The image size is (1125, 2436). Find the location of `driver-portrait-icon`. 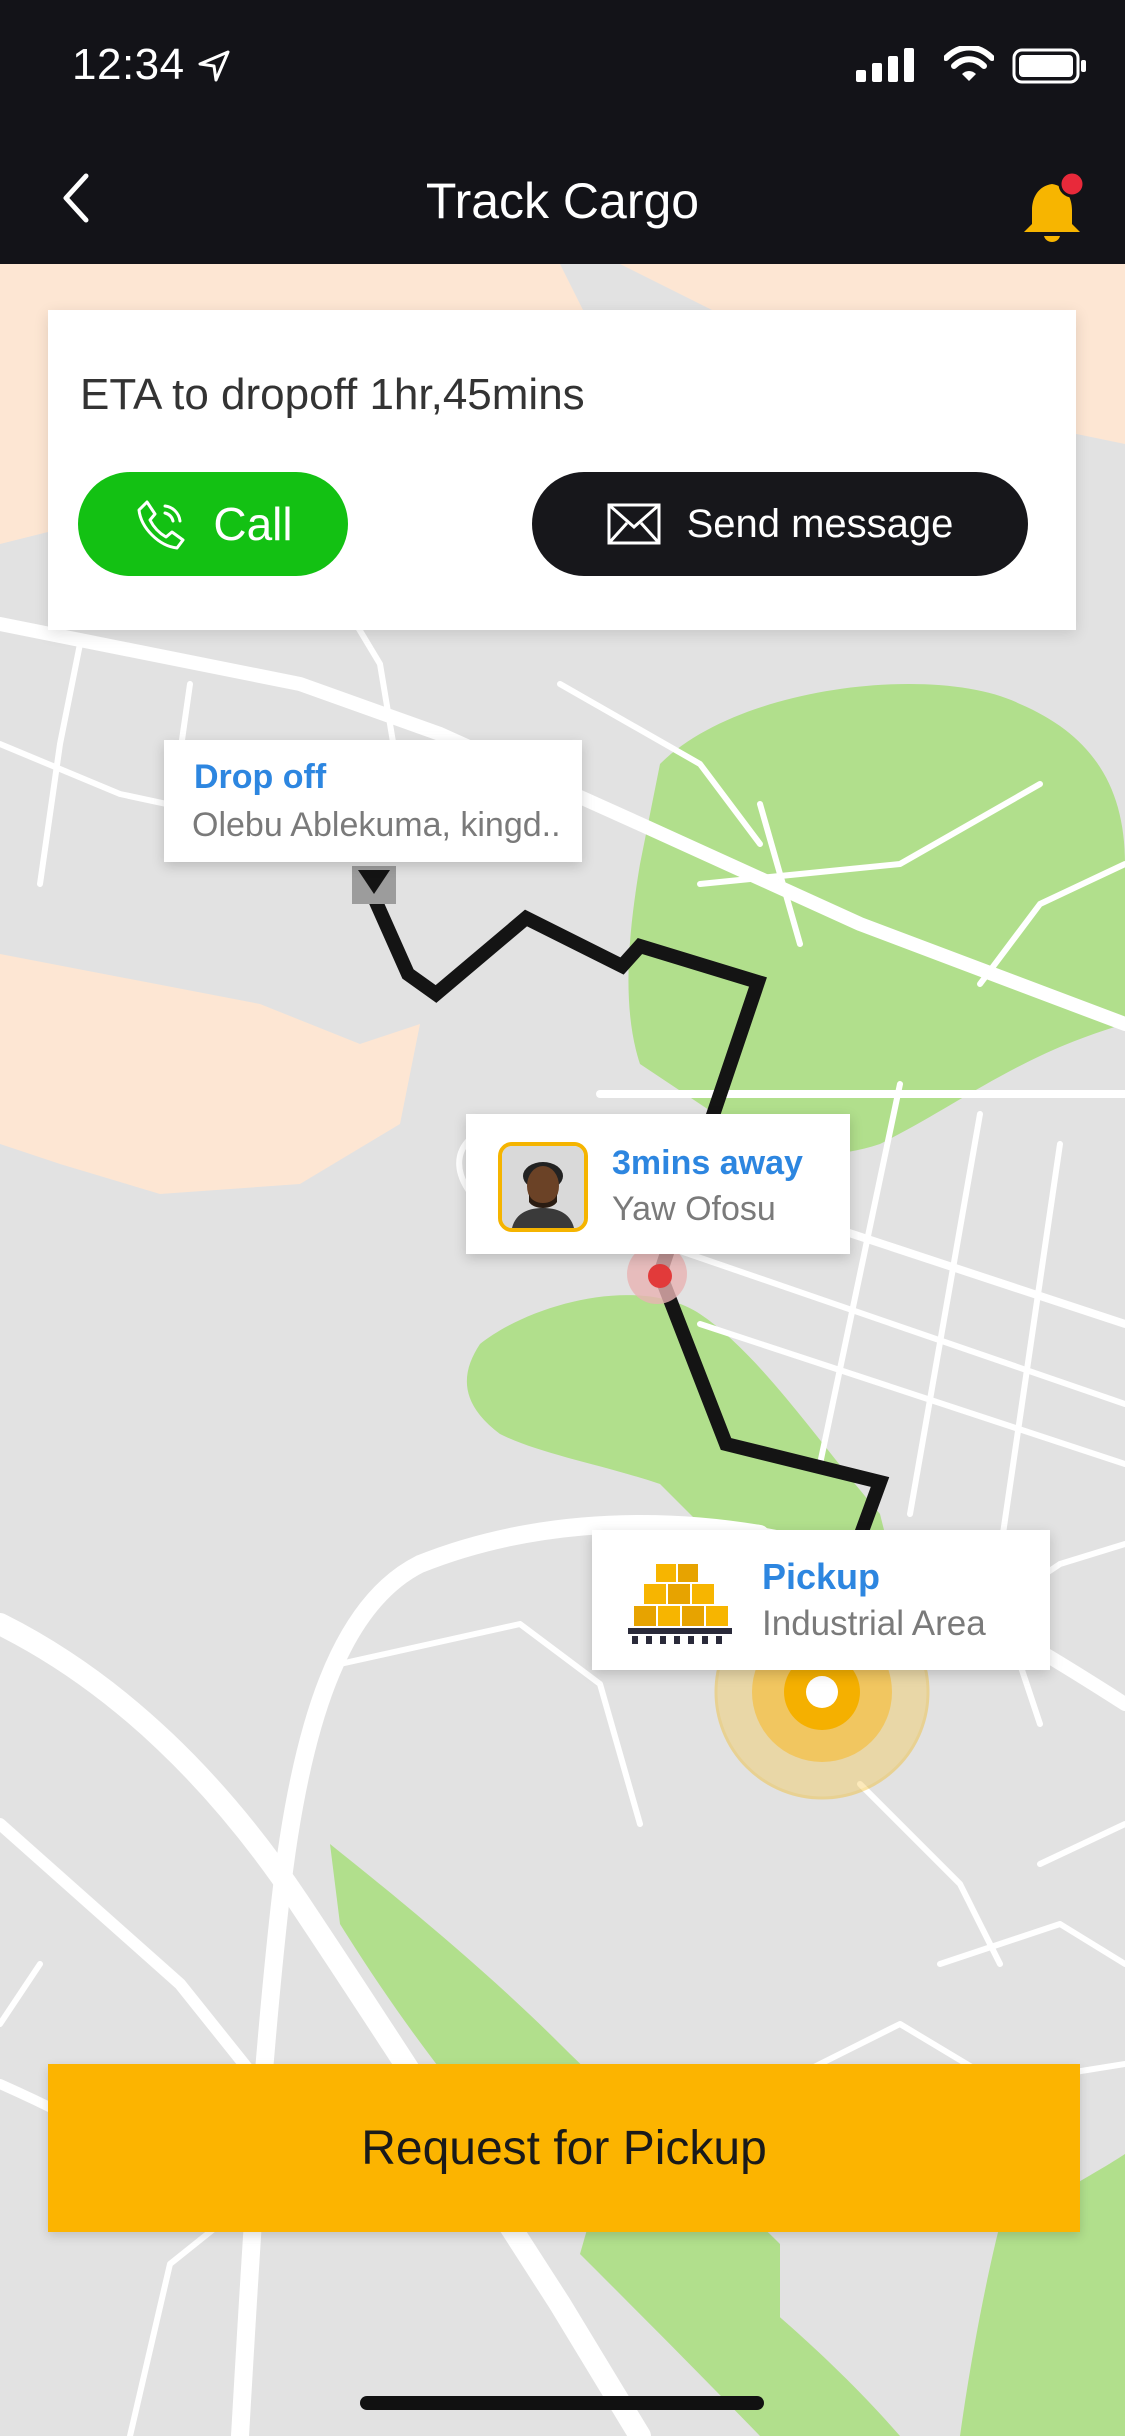

driver-portrait-icon is located at coordinates (543, 1187).